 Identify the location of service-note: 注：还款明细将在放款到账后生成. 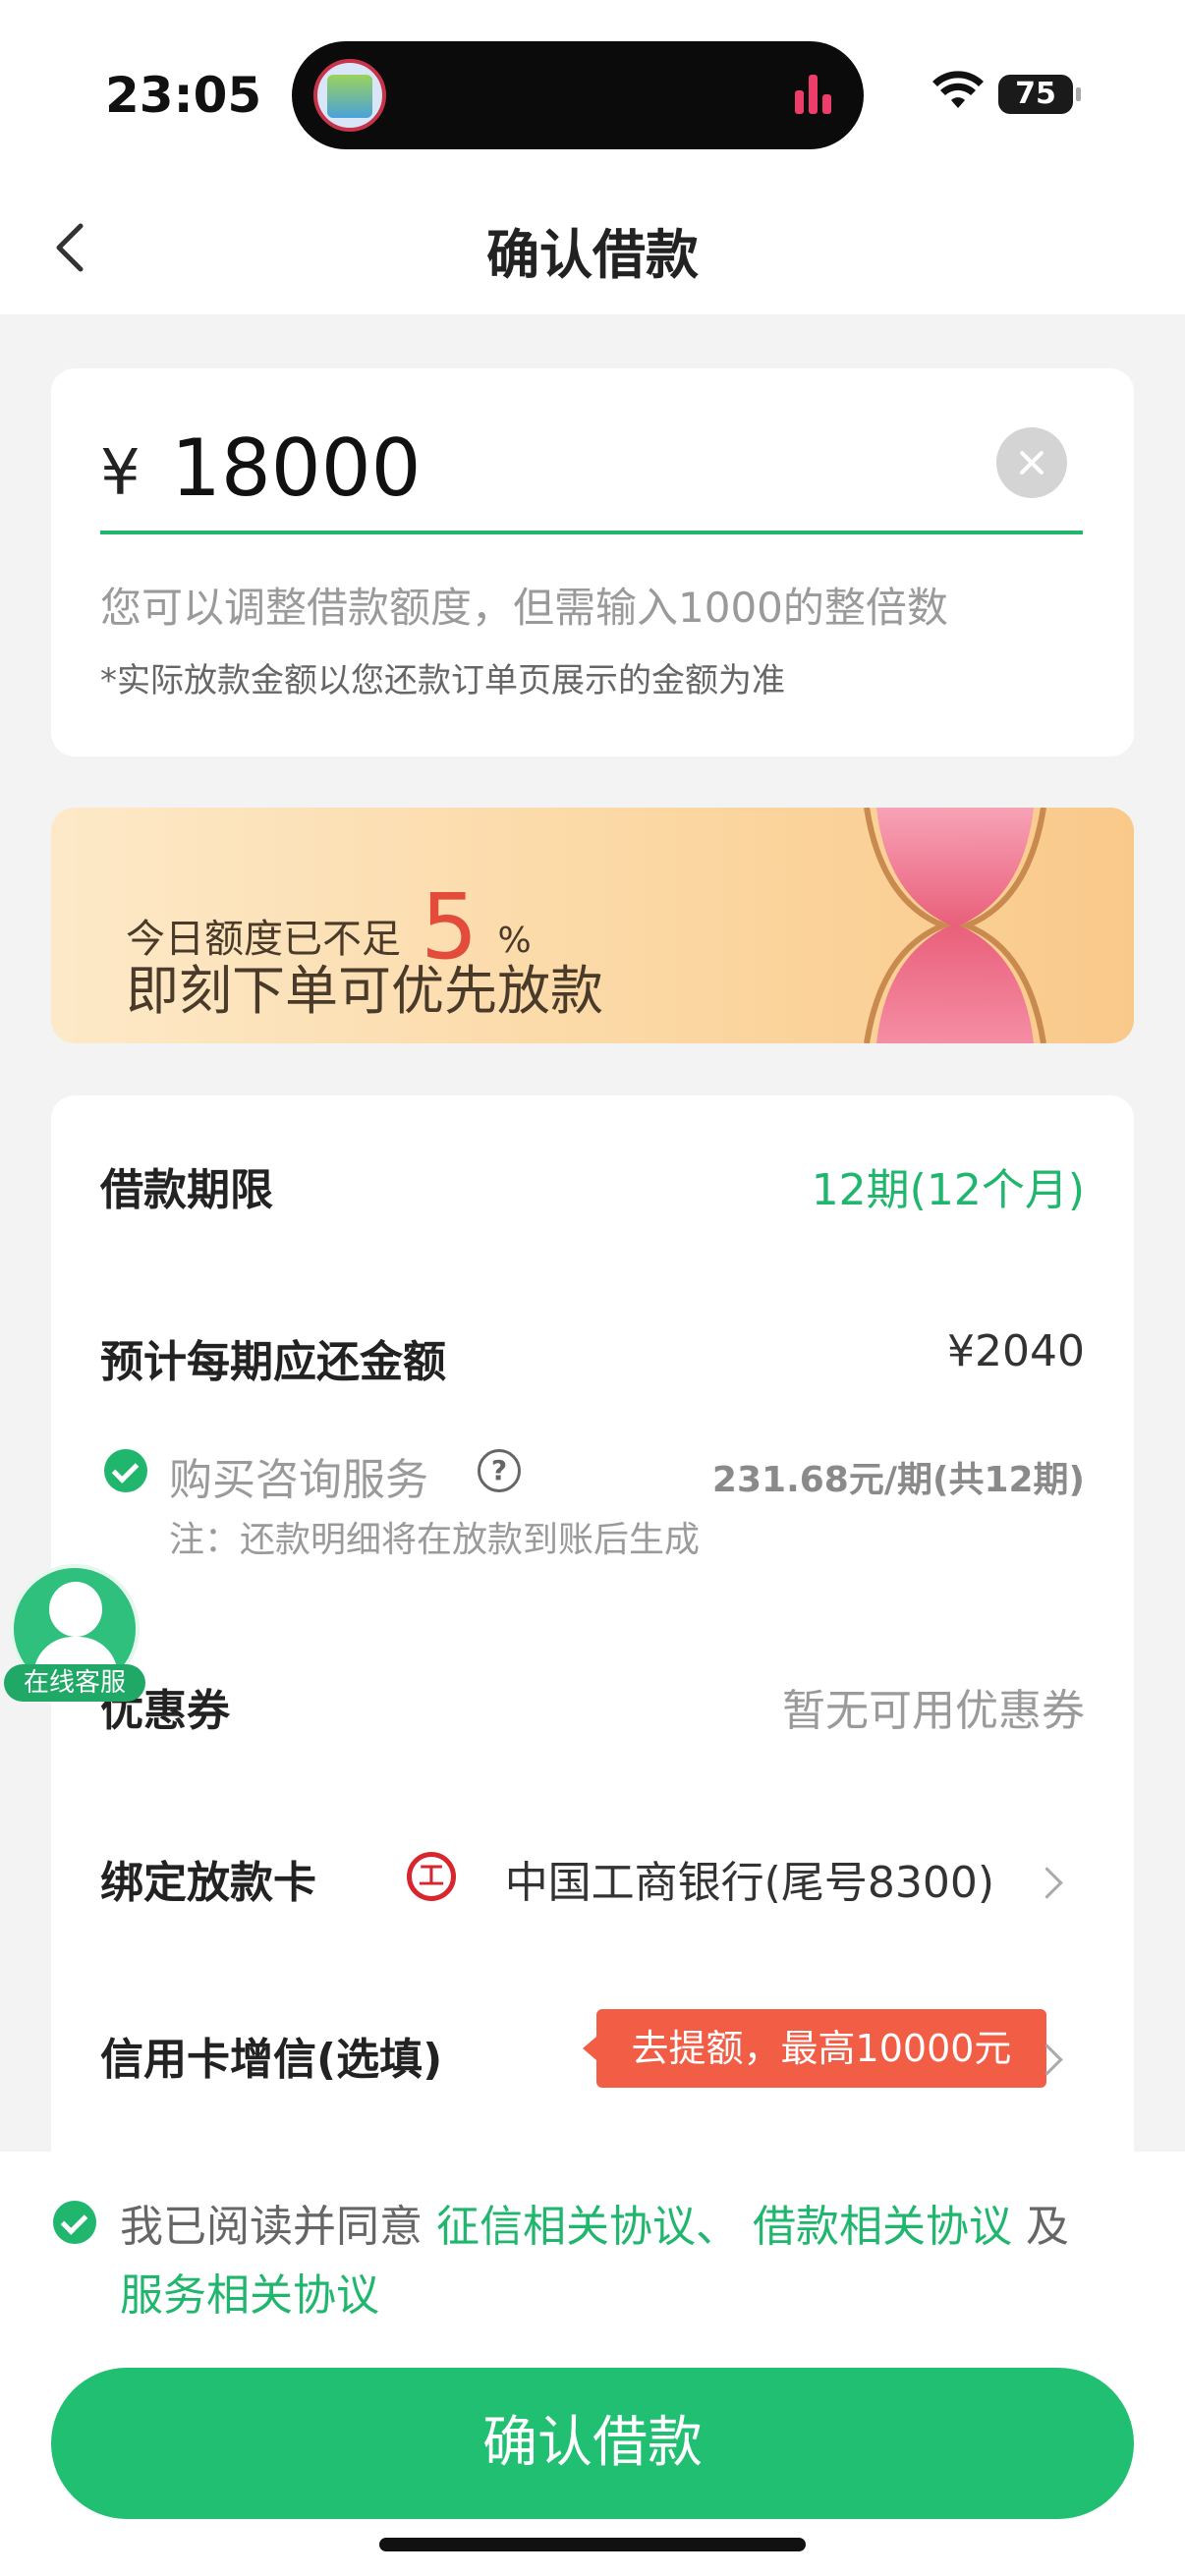
(435, 1540).